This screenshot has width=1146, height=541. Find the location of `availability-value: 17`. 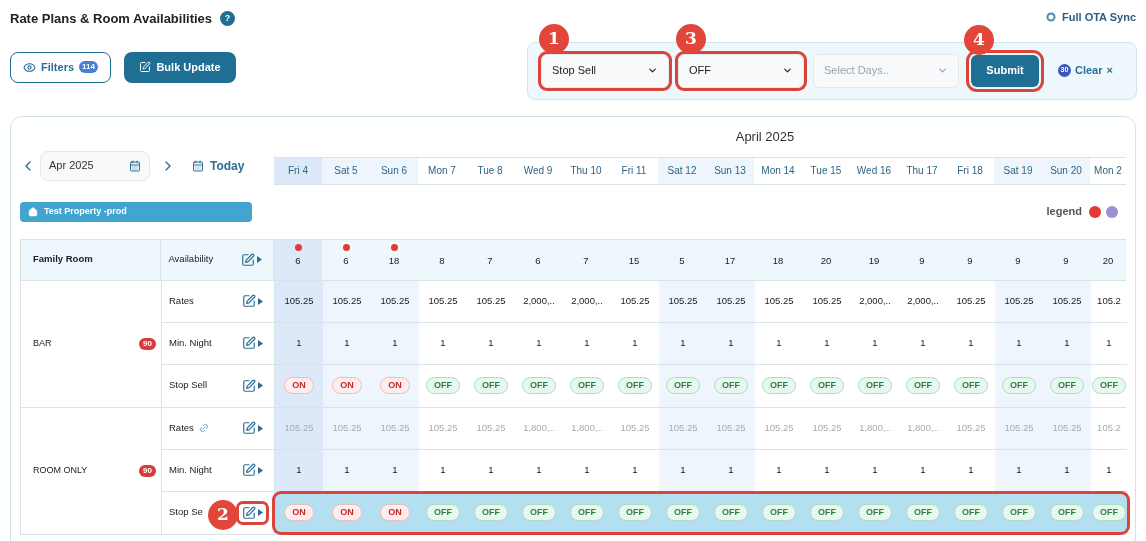

availability-value: 17 is located at coordinates (730, 261).